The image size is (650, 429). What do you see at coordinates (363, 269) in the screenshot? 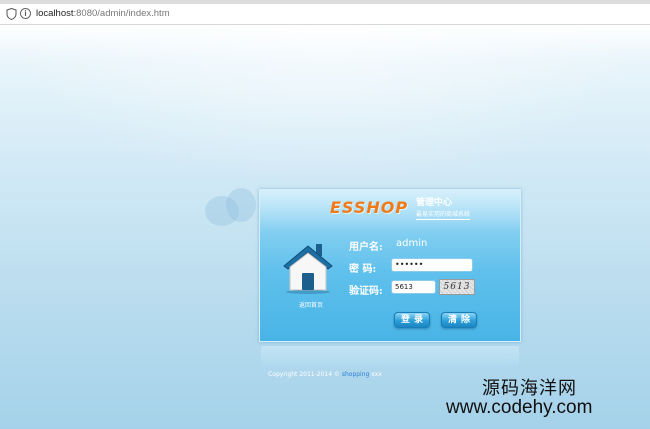
I see `password-label: 密 码:` at bounding box center [363, 269].